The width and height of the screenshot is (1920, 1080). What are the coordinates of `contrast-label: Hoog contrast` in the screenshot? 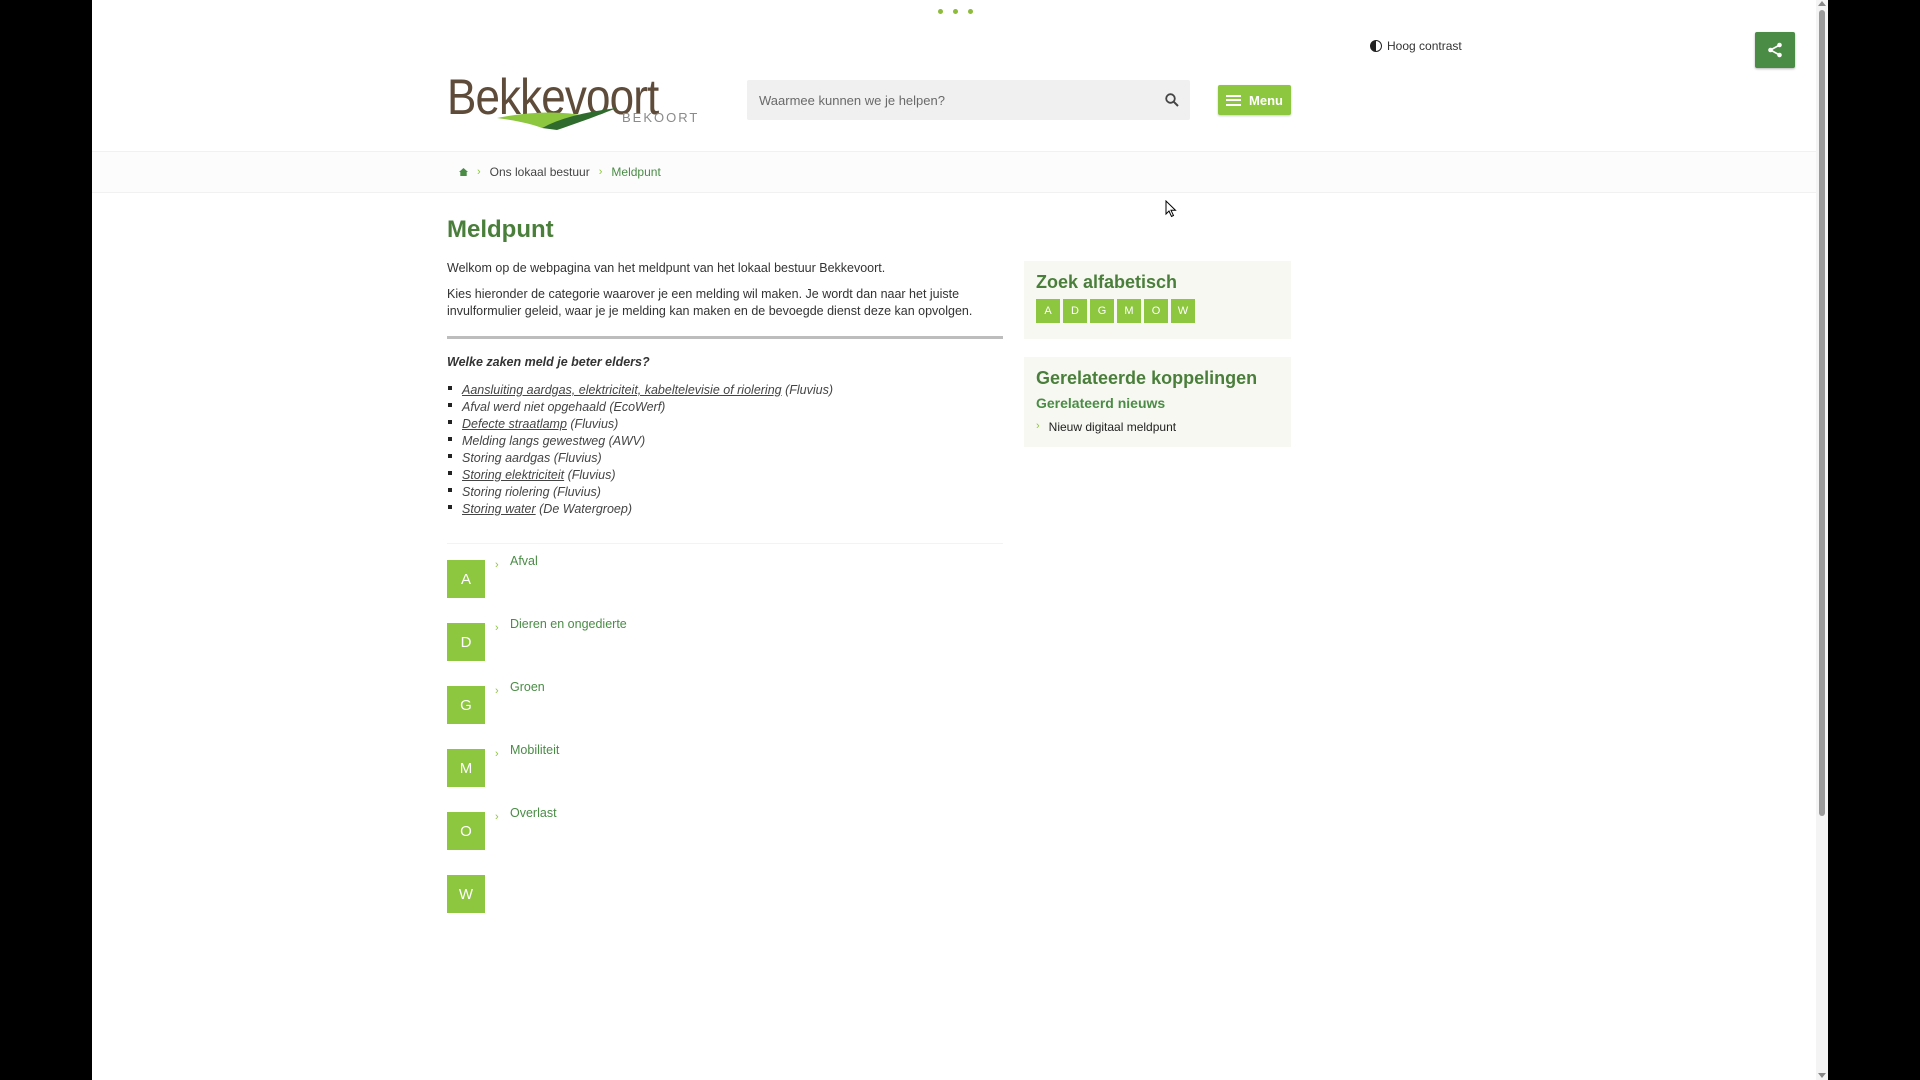 It's located at (1424, 46).